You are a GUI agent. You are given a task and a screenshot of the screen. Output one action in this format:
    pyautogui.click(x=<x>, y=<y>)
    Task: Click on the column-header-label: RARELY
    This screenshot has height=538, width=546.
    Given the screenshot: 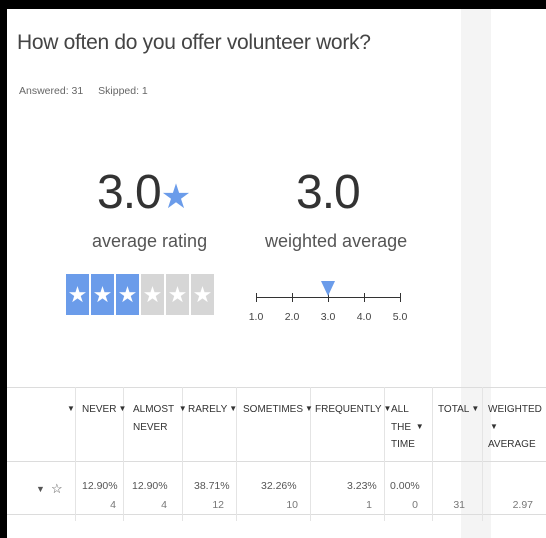 What is the action you would take?
    pyautogui.click(x=208, y=409)
    